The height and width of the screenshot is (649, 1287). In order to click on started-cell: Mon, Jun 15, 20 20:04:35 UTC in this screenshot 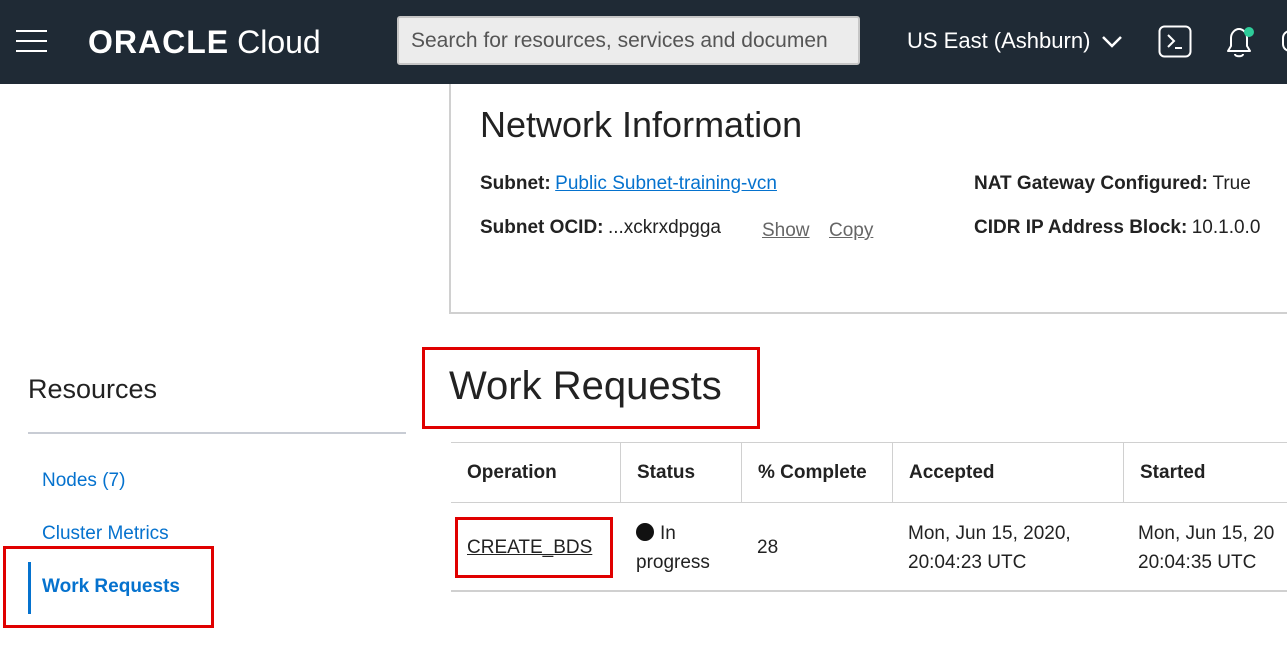, I will do `click(1206, 548)`.